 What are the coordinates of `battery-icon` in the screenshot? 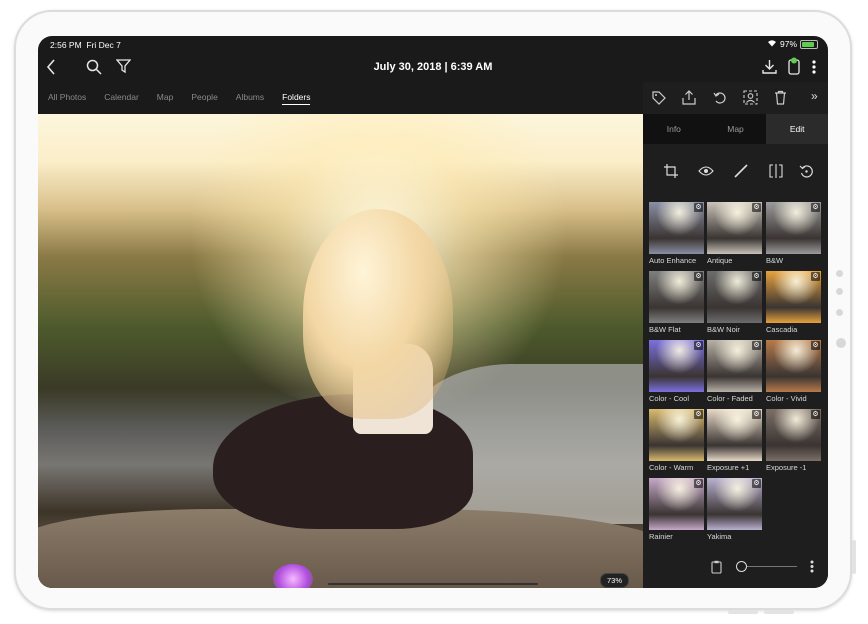 It's located at (809, 44).